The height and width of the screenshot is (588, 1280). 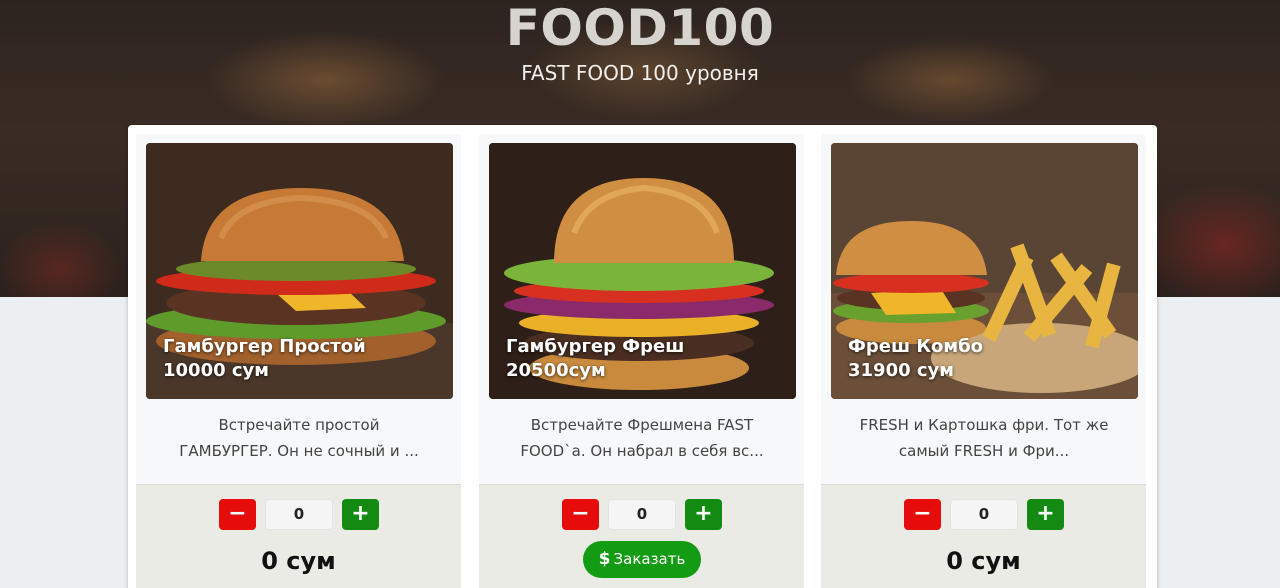 What do you see at coordinates (595, 346) in the screenshot?
I see `product-name: Гамбургер Фреш` at bounding box center [595, 346].